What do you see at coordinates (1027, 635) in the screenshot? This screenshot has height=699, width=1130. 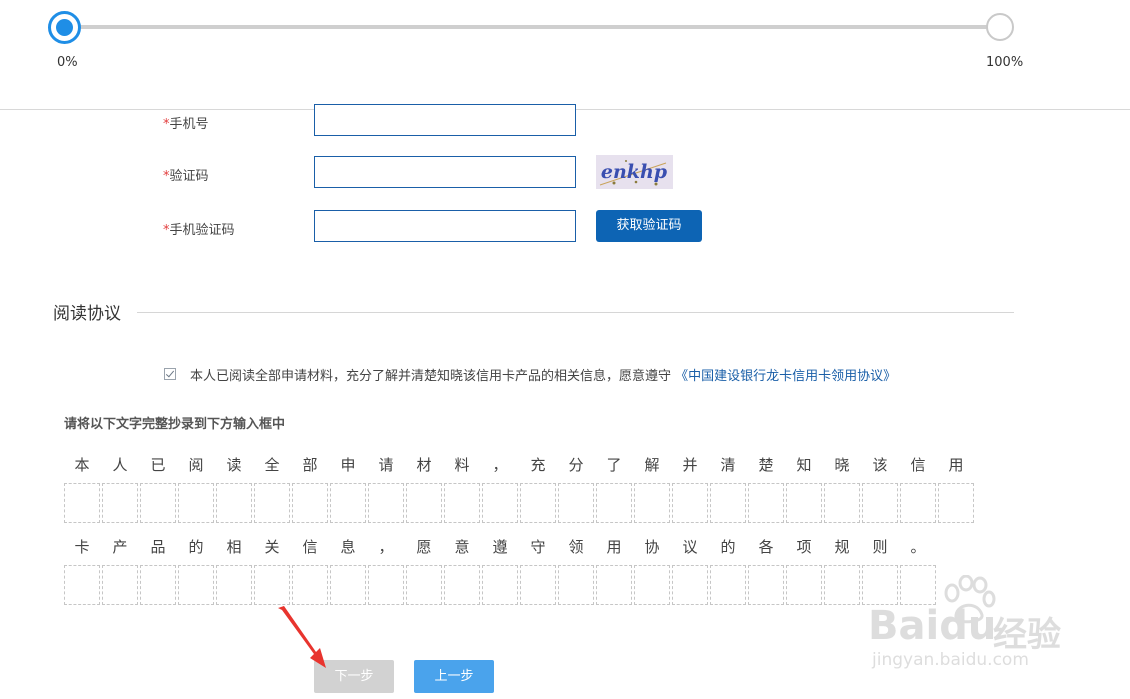 I see `watermark-tag: 经验` at bounding box center [1027, 635].